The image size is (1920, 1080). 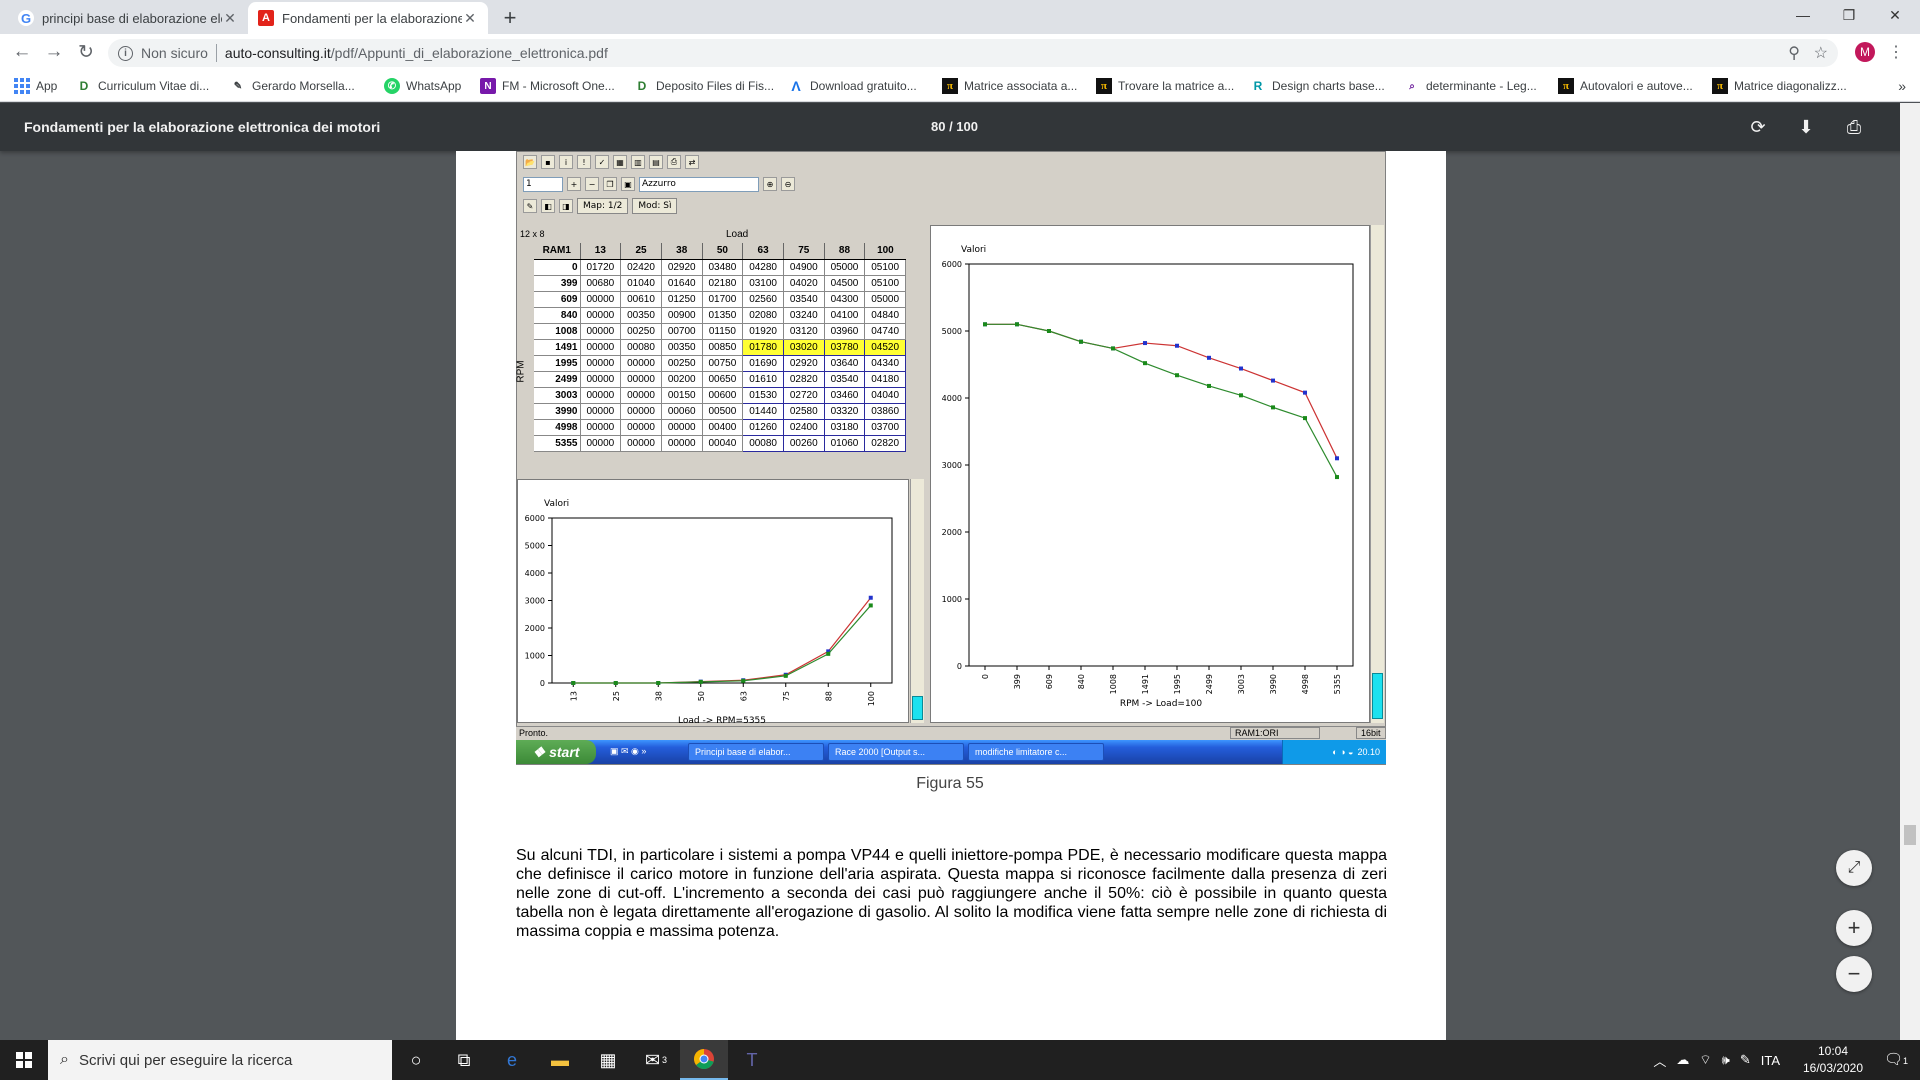 What do you see at coordinates (1682, 1060) in the screenshot?
I see `cloud-icon: ☁` at bounding box center [1682, 1060].